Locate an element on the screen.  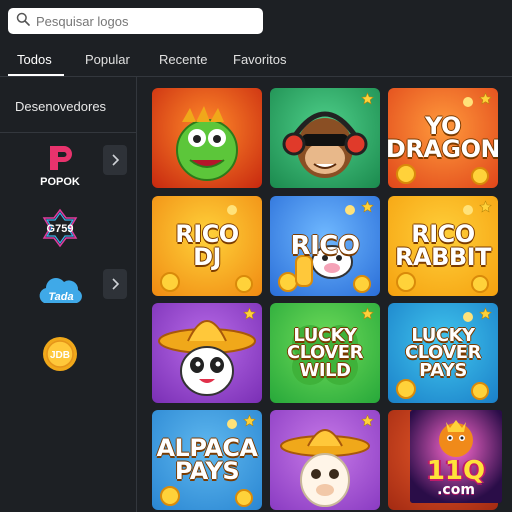
game-title: LUCKY CLOVER PAYS is located at coordinates (443, 353).